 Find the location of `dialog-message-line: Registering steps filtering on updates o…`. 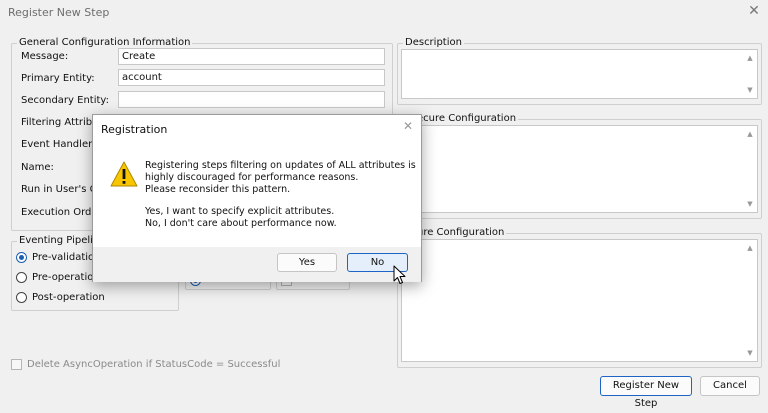

dialog-message-line: Registering steps filtering on updates o… is located at coordinates (280, 165).